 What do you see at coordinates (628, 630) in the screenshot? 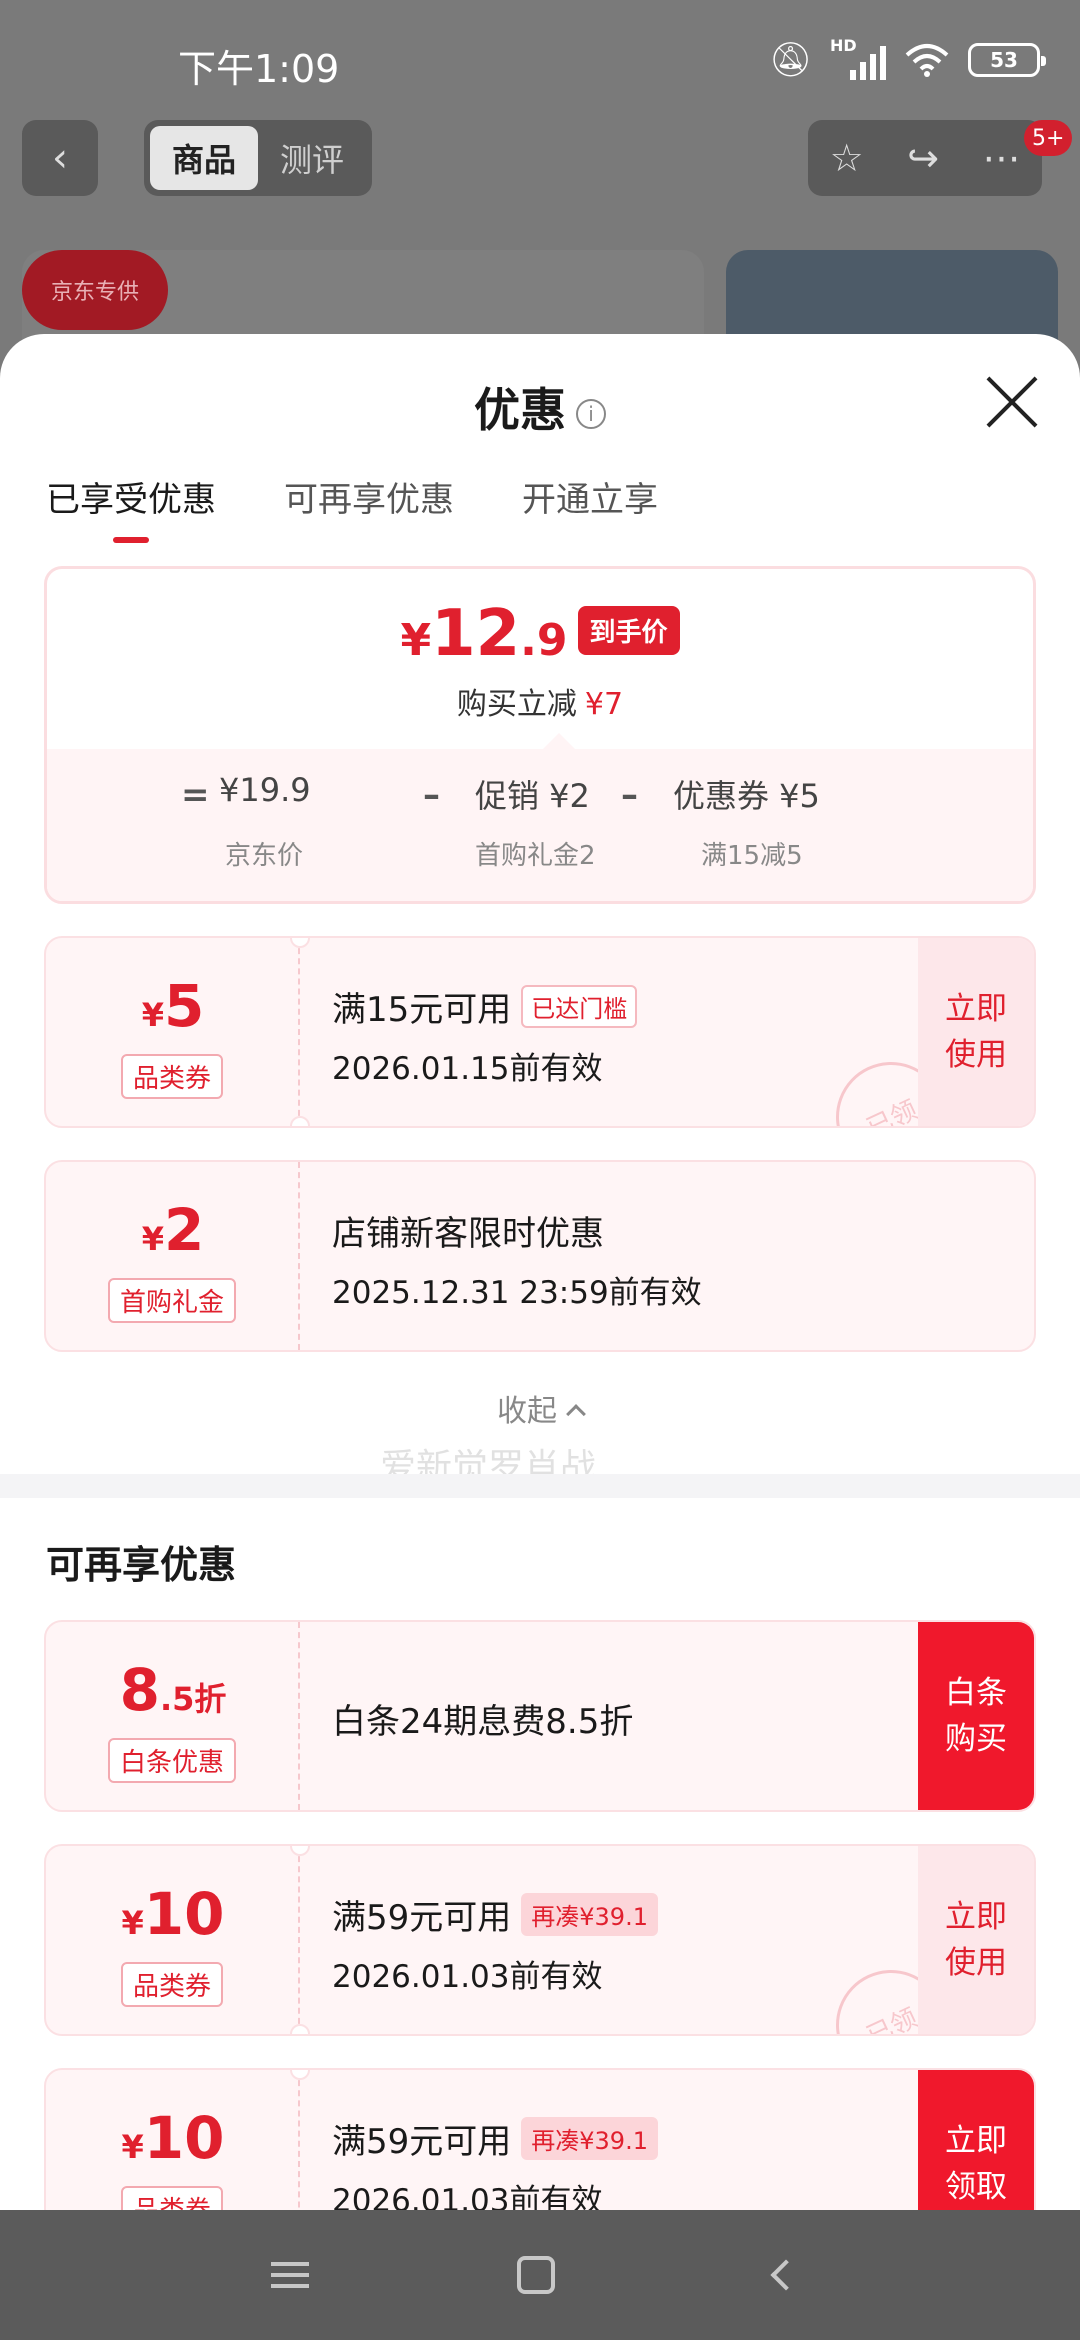
I see `final-price-tag: 到手价` at bounding box center [628, 630].